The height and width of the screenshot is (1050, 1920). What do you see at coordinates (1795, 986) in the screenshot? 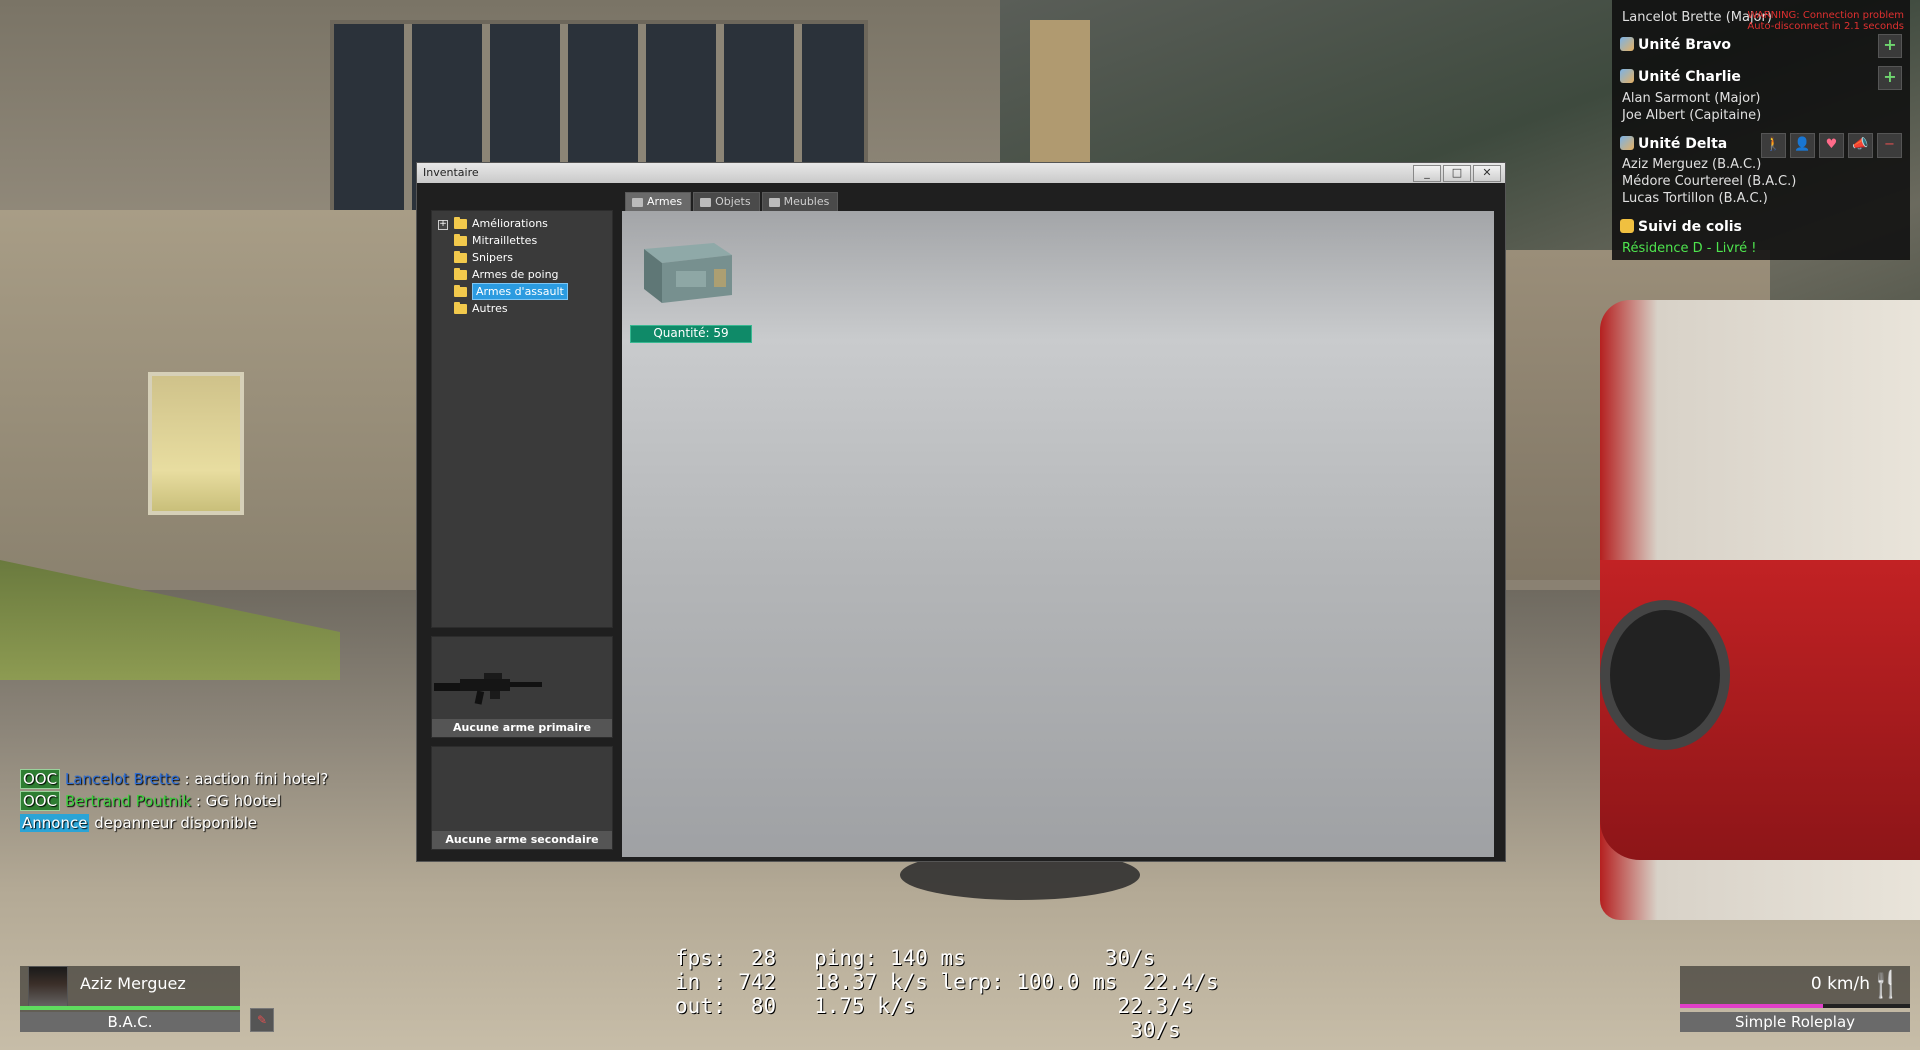
I see `speedometer: 0 km/h 🍴` at bounding box center [1795, 986].